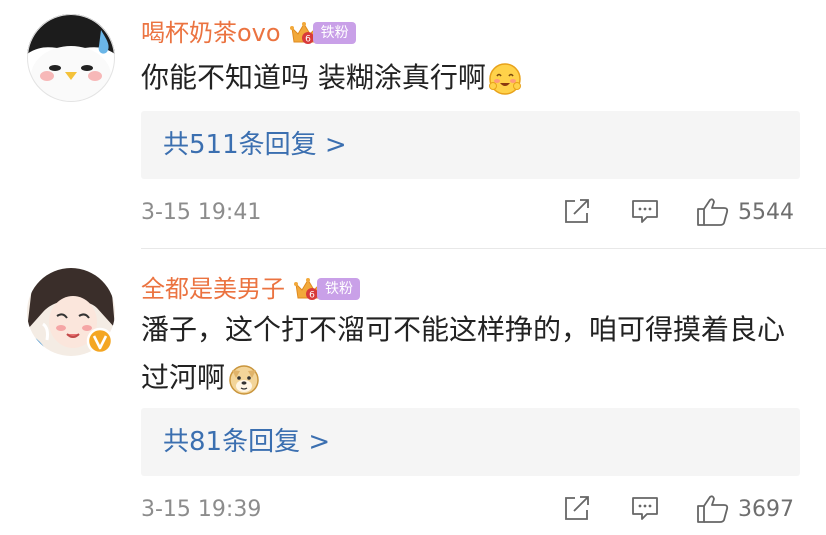 This screenshot has width=826, height=535. Describe the element at coordinates (201, 212) in the screenshot. I see `timestamp: 3-15 19:41` at that location.